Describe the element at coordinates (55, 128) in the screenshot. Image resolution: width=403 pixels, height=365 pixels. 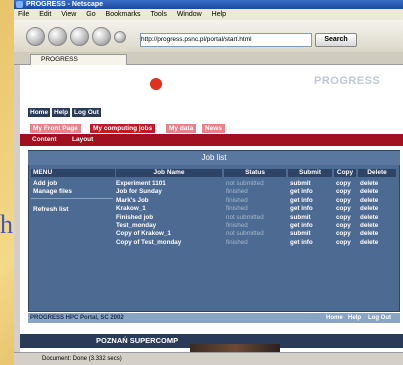
I see `tab-my-front-page: My Front Page` at that location.